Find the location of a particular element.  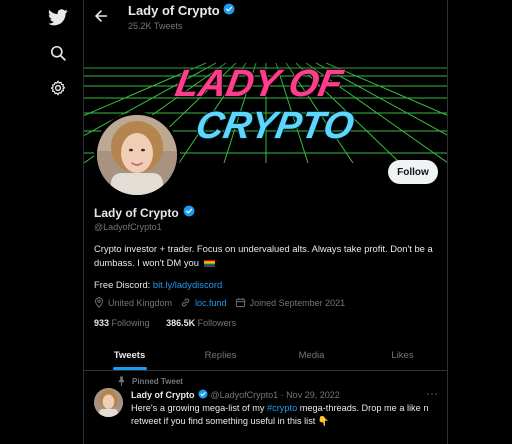

header-title: Lady of Crypto is located at coordinates (181, 10).